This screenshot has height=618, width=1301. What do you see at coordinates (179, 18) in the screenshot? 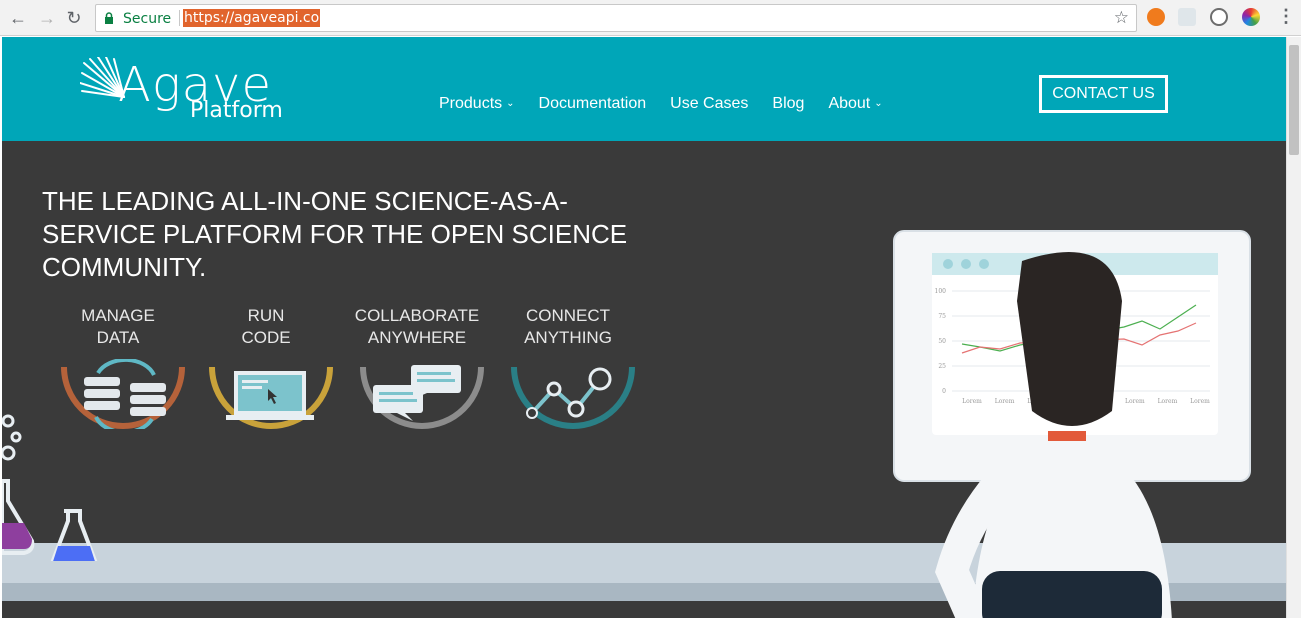
I see `omnibox-divider` at bounding box center [179, 18].